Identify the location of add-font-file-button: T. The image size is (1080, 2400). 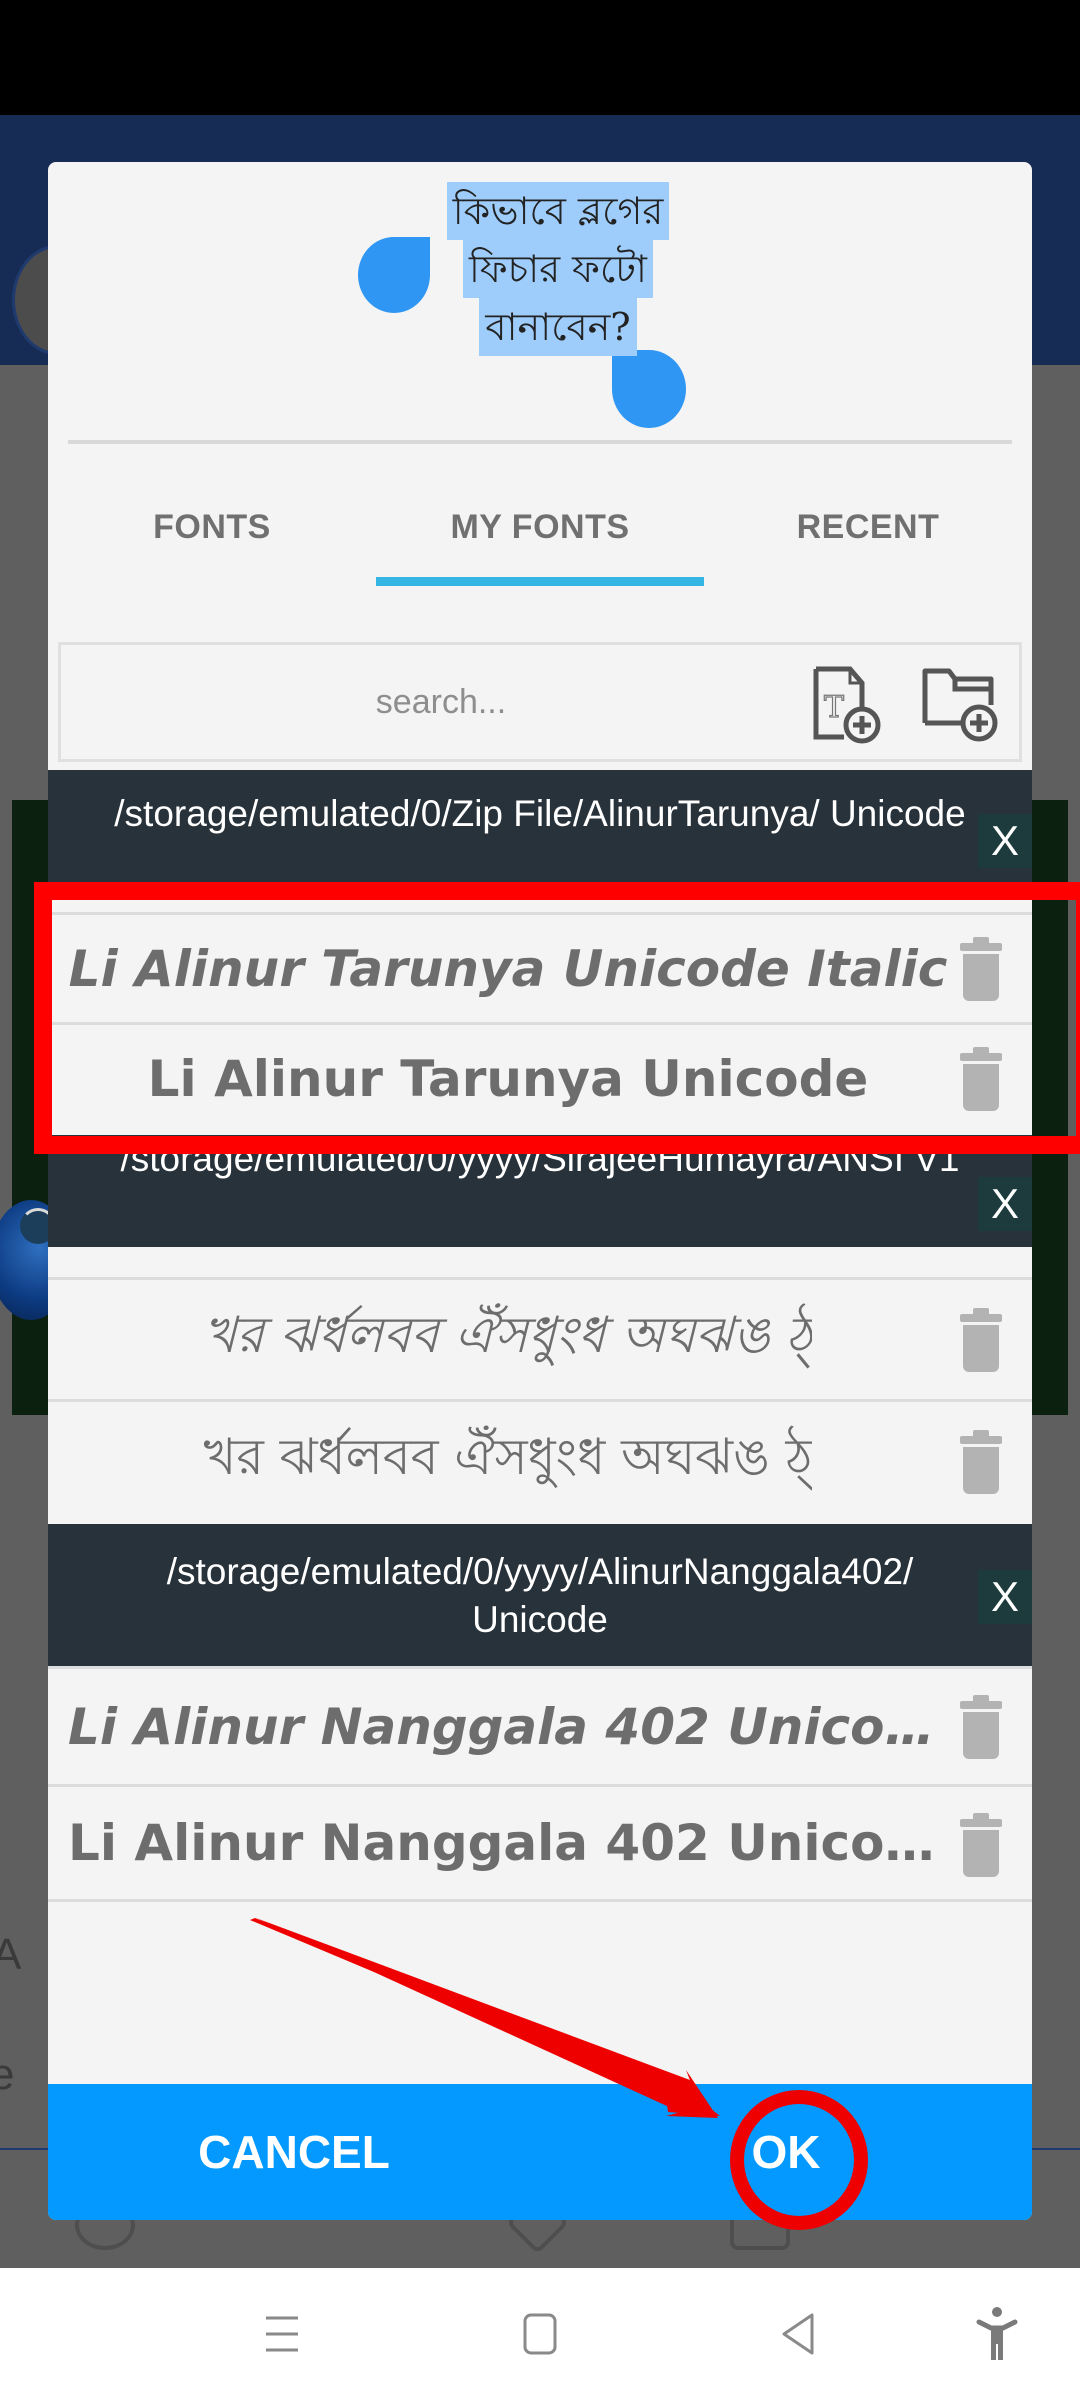
(846, 705).